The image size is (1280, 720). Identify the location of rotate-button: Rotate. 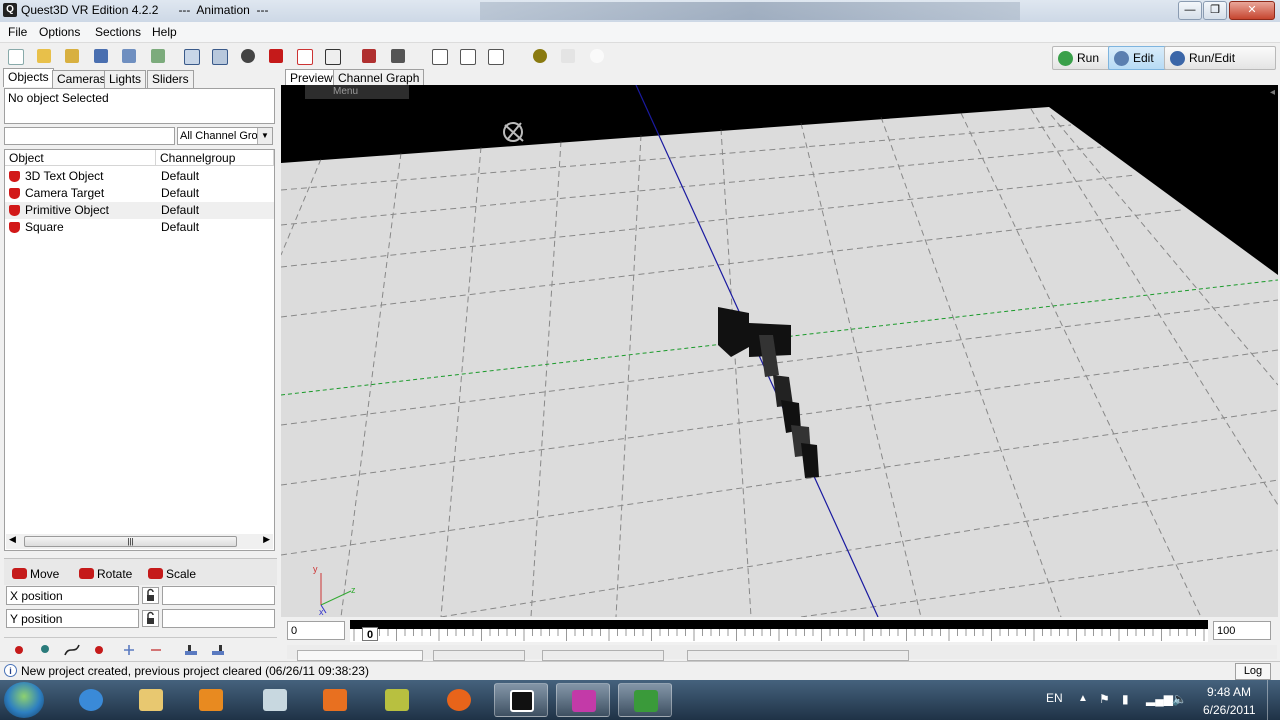
(104, 571).